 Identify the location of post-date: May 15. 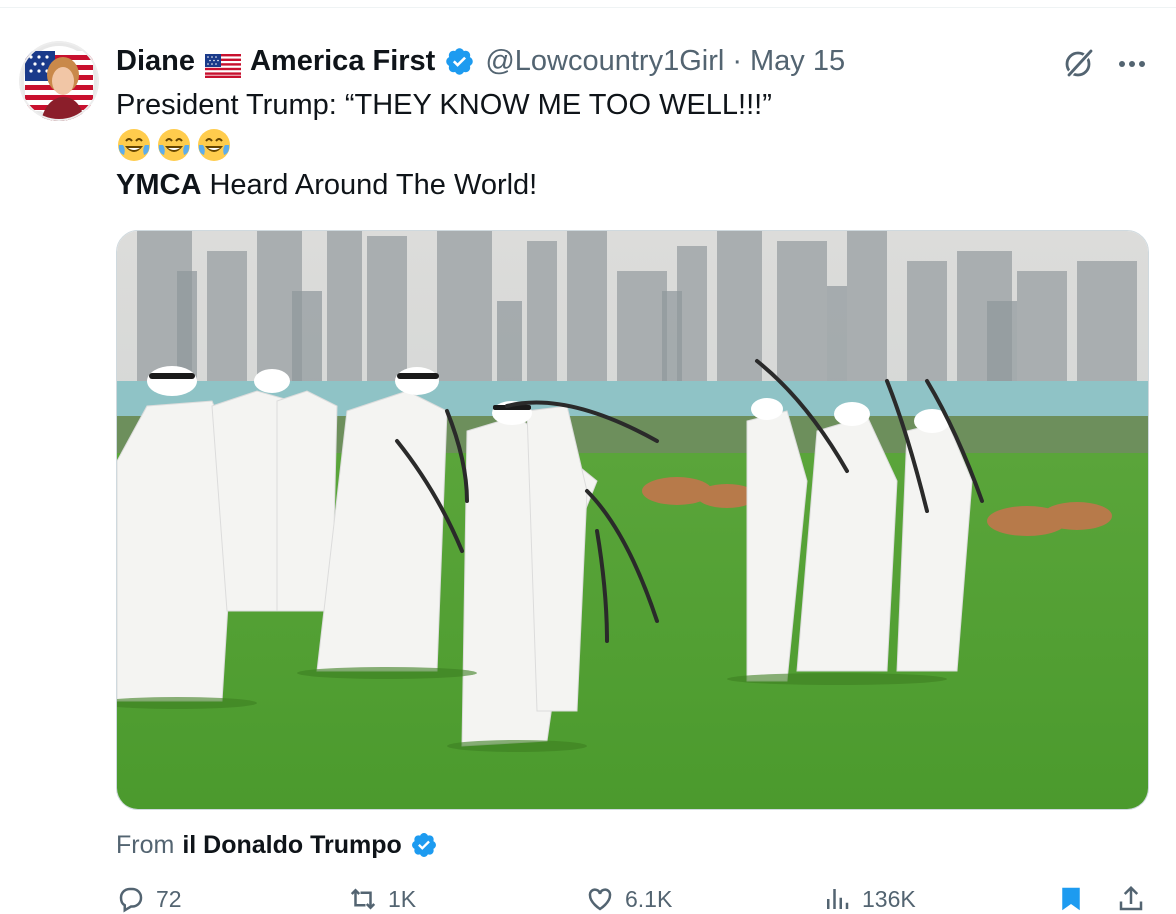
(797, 61).